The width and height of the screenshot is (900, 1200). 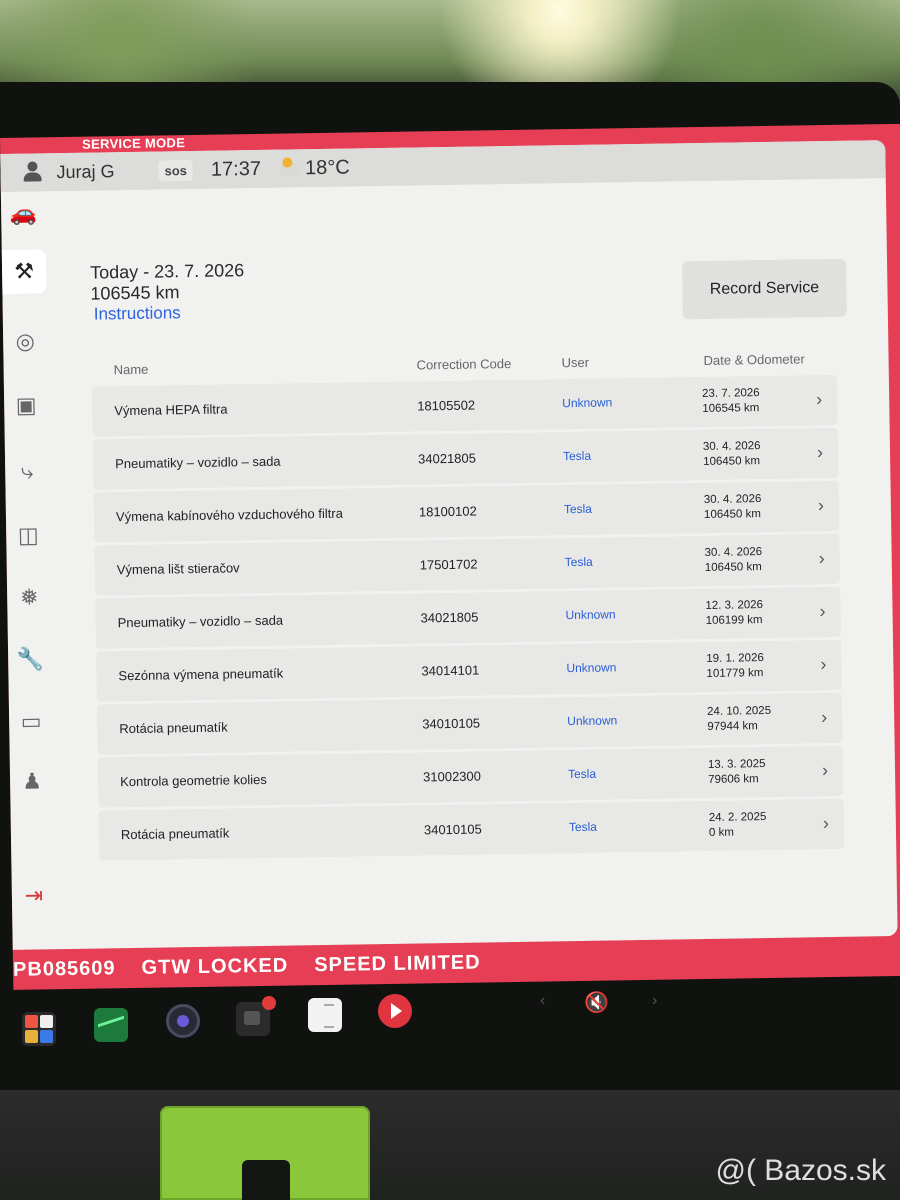 I want to click on recording-indicator, so click(x=269, y=1003).